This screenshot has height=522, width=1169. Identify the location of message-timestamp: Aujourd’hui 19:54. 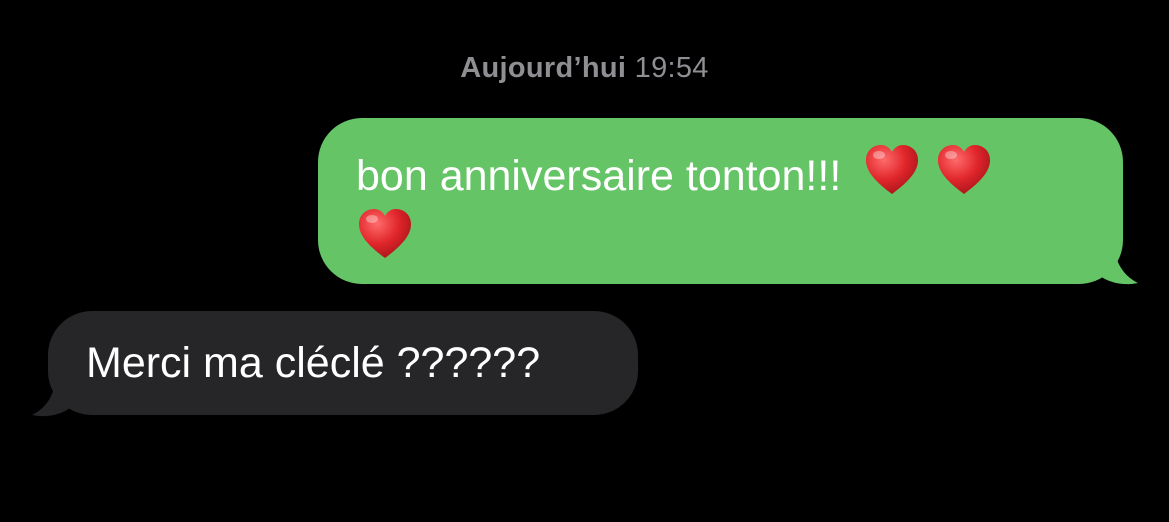
(584, 68).